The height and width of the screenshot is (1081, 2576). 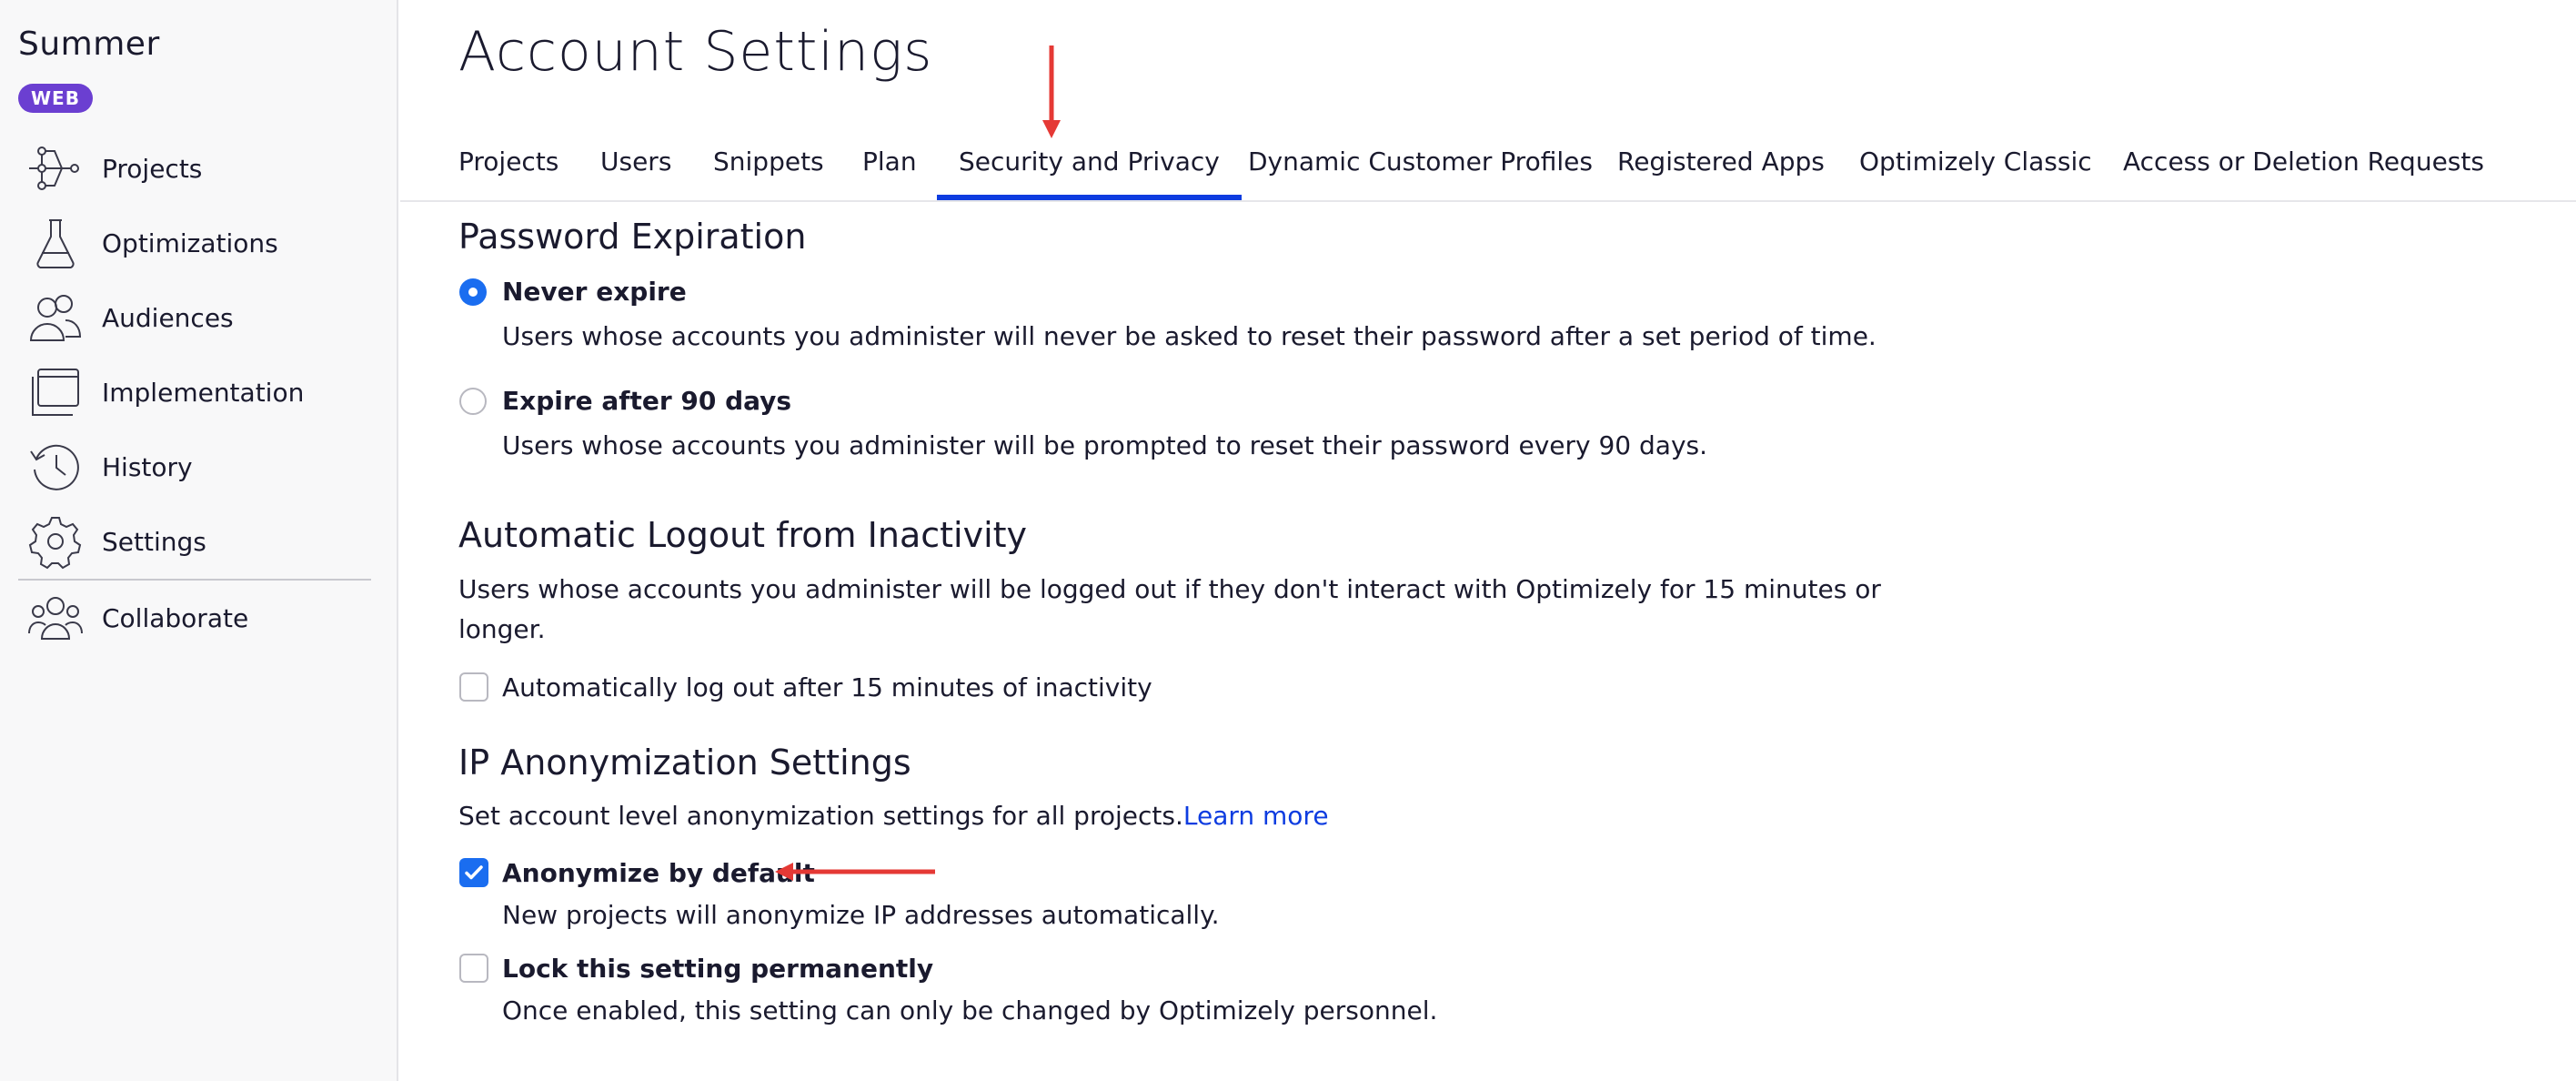 I want to click on password-expiration-heading: Password Expiration, so click(x=632, y=237).